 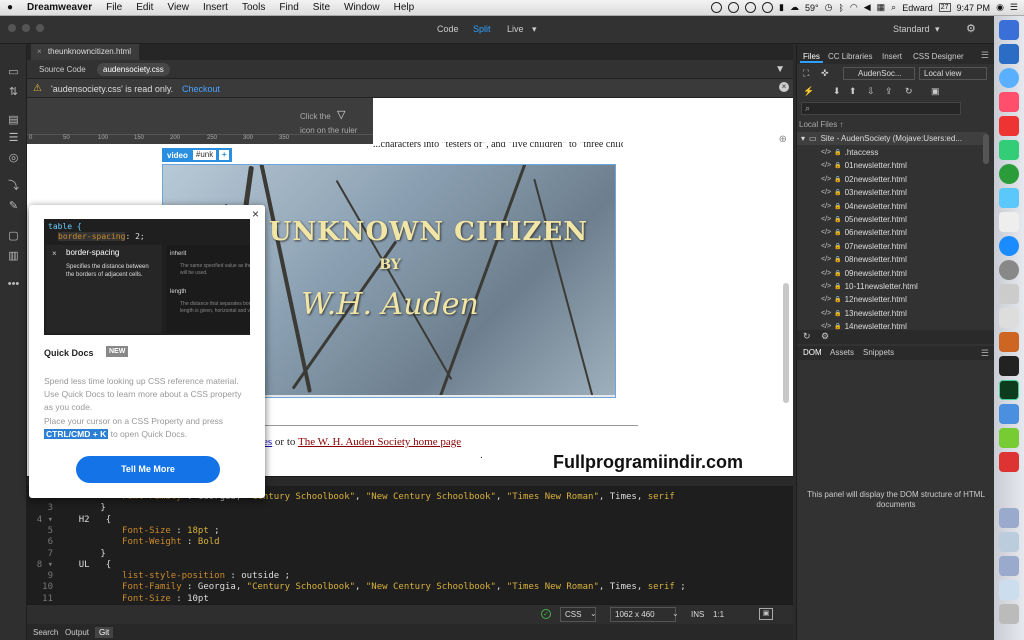 I want to click on live-view-scrollbar, so click(x=786, y=343).